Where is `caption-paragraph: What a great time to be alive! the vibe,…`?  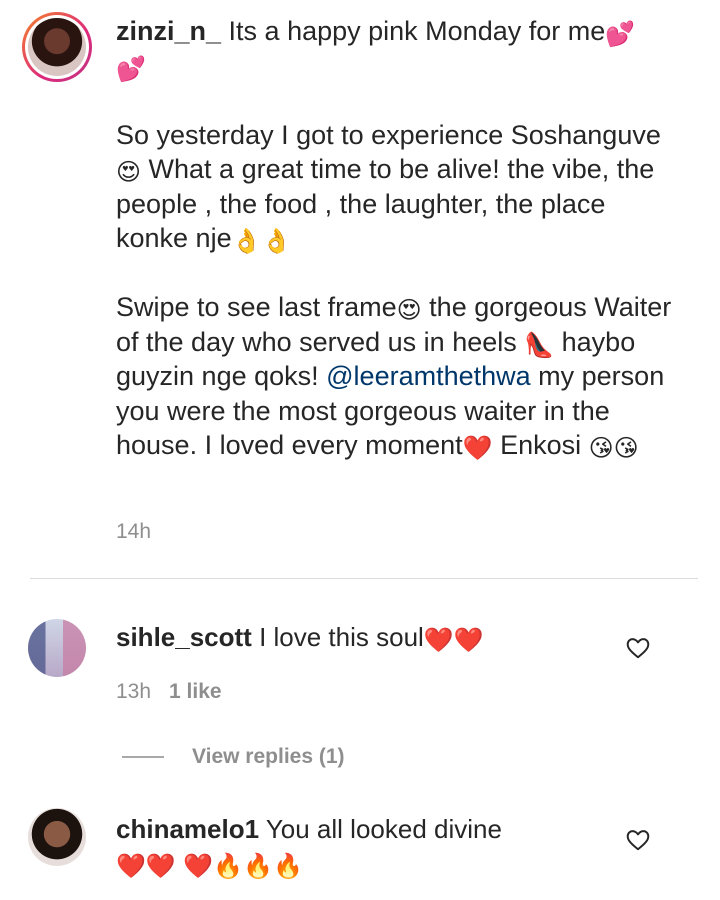 caption-paragraph: What a great time to be alive! the vibe,… is located at coordinates (389, 203).